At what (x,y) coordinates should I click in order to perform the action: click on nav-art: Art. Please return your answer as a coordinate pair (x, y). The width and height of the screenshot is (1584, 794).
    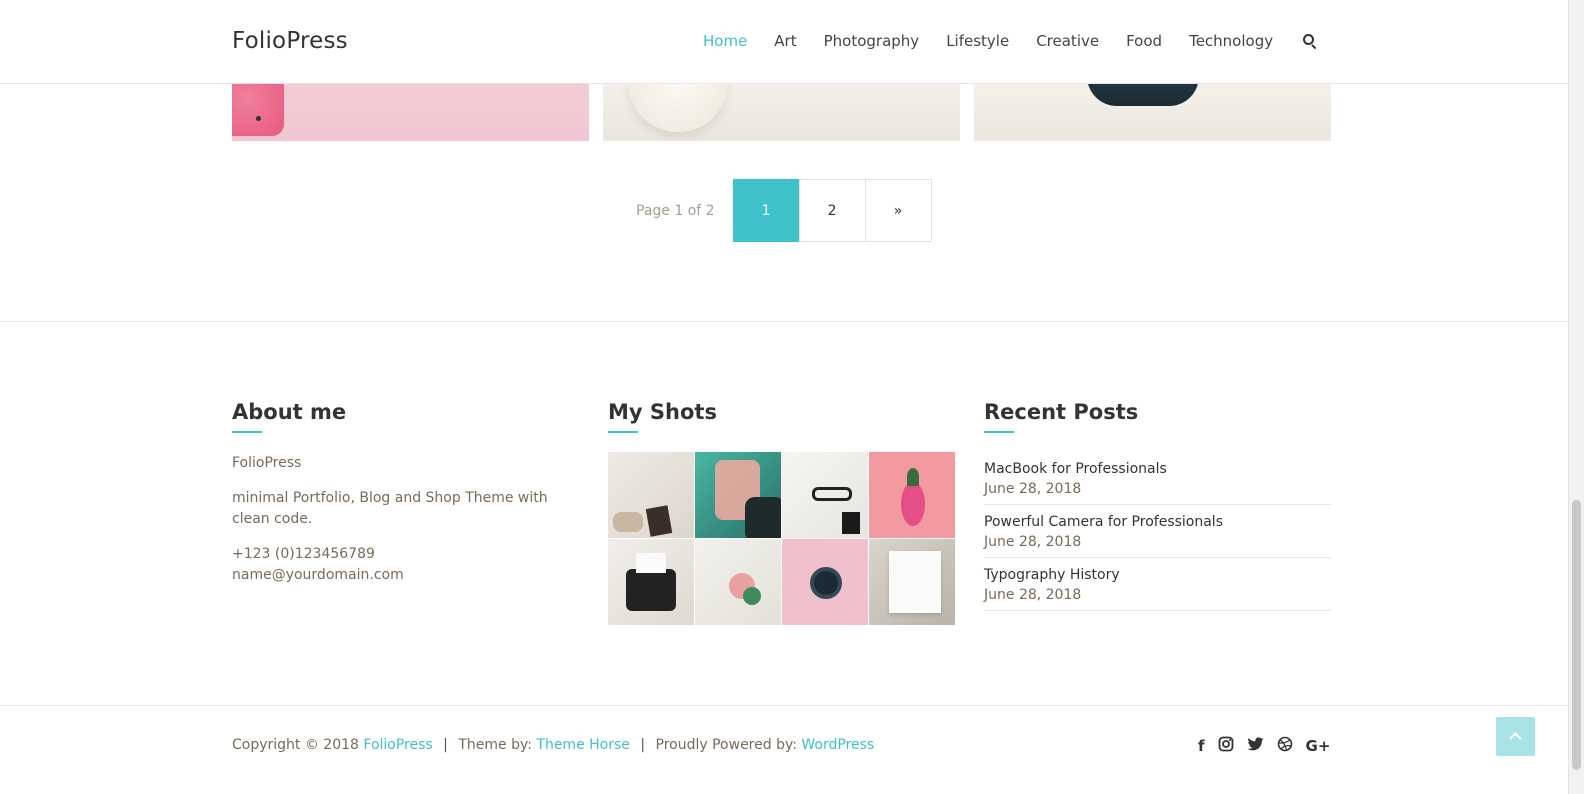
    Looking at the image, I should click on (785, 41).